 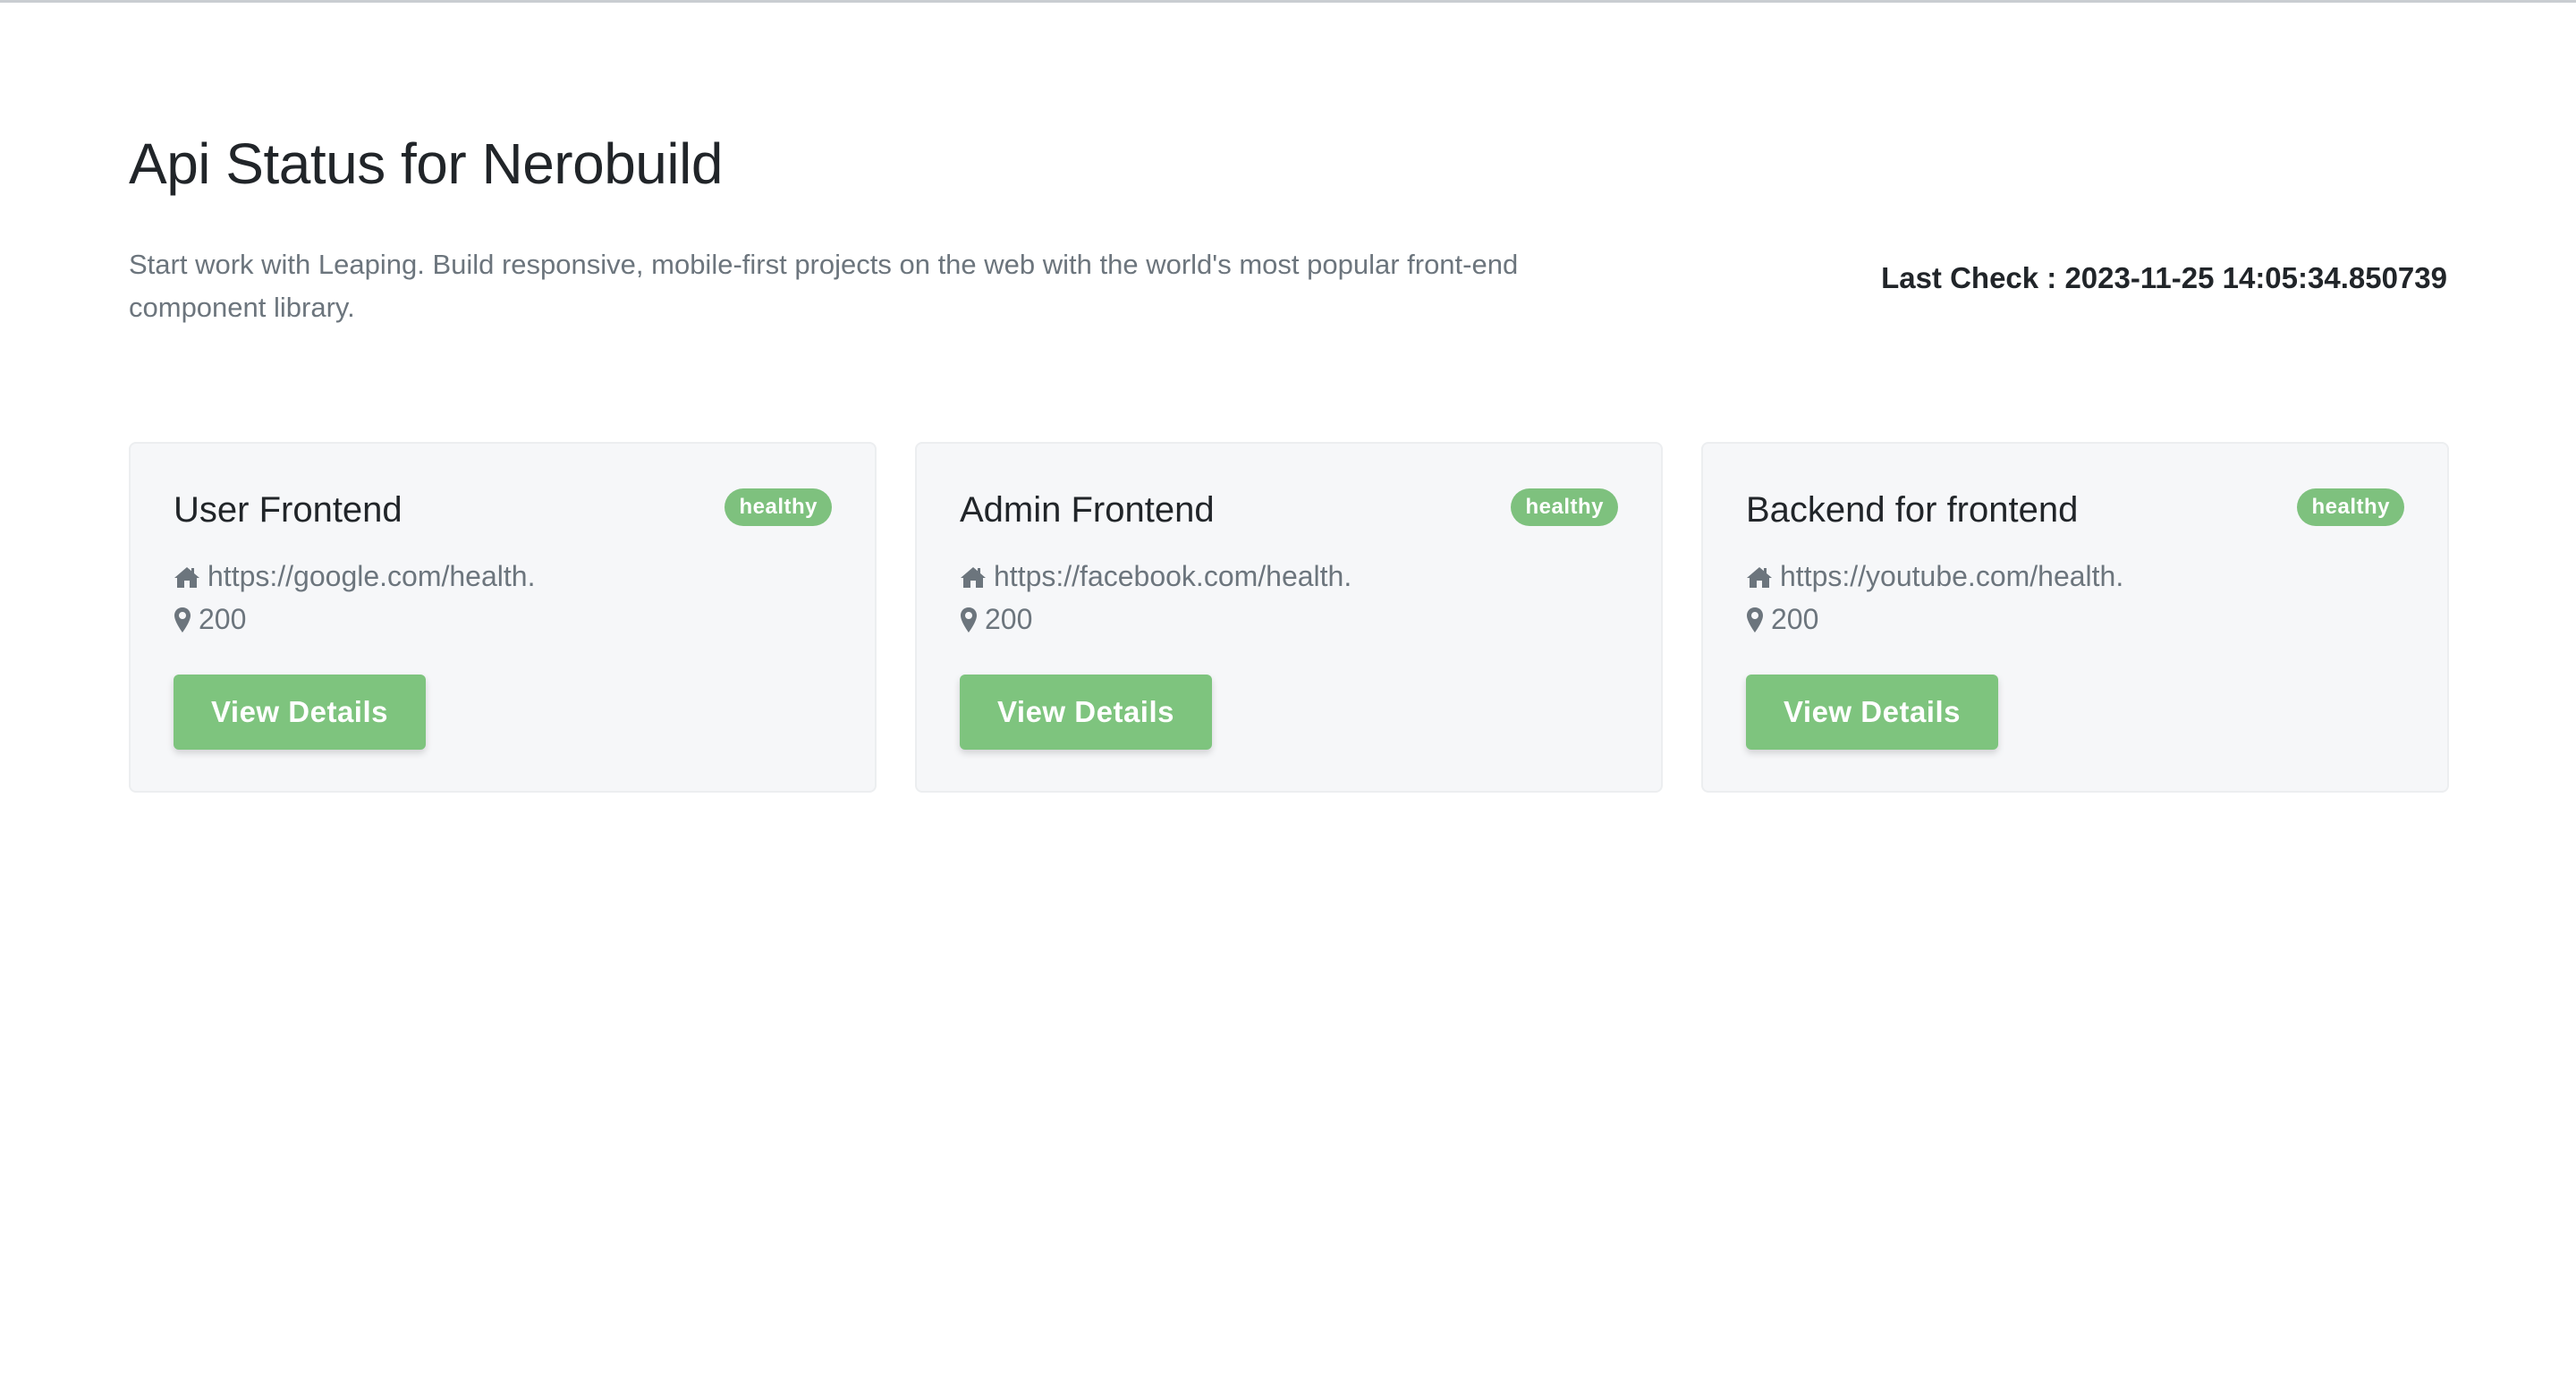 I want to click on service-name: User Frontend, so click(x=288, y=510).